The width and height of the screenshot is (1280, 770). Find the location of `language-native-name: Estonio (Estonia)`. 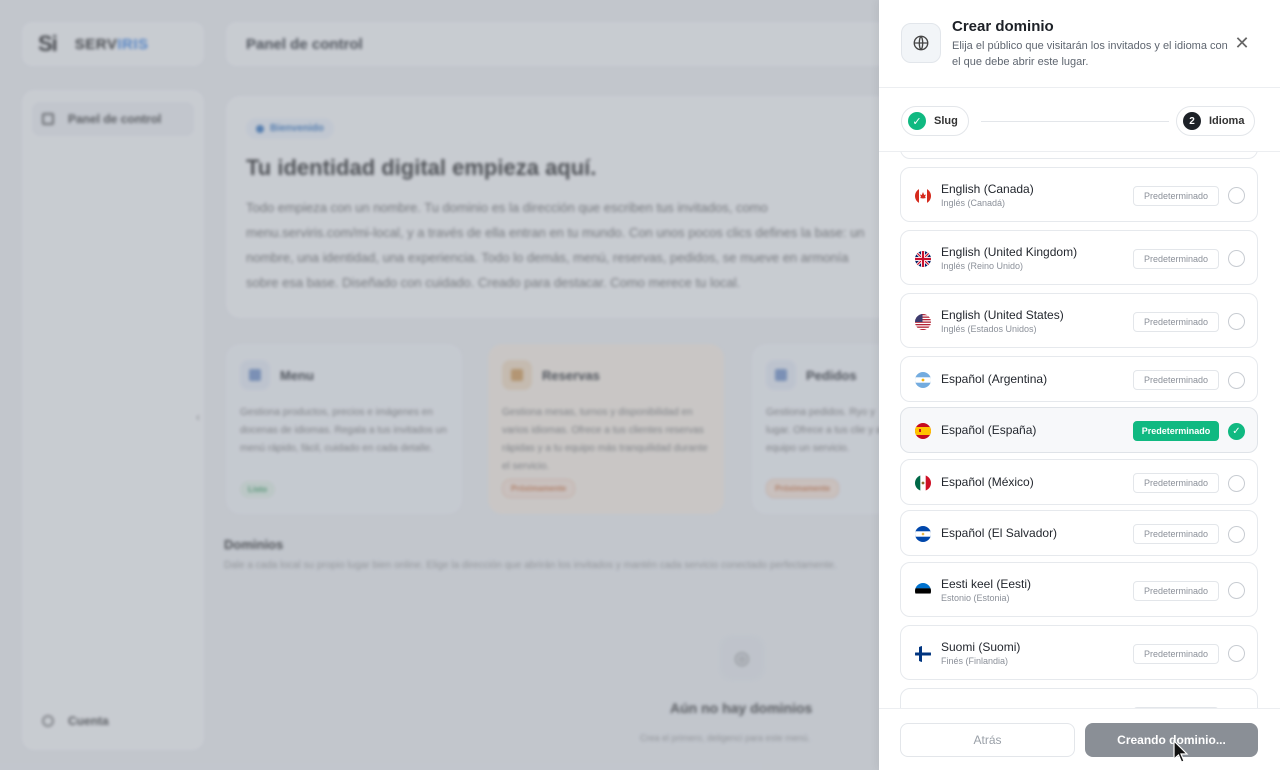

language-native-name: Estonio (Estonia) is located at coordinates (975, 597).